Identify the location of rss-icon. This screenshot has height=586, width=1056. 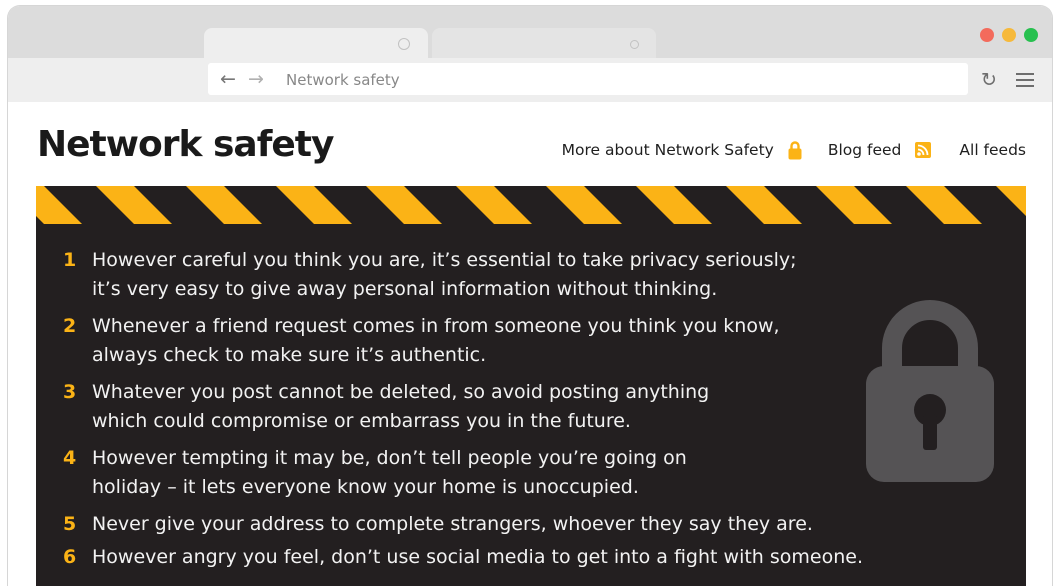
(923, 150).